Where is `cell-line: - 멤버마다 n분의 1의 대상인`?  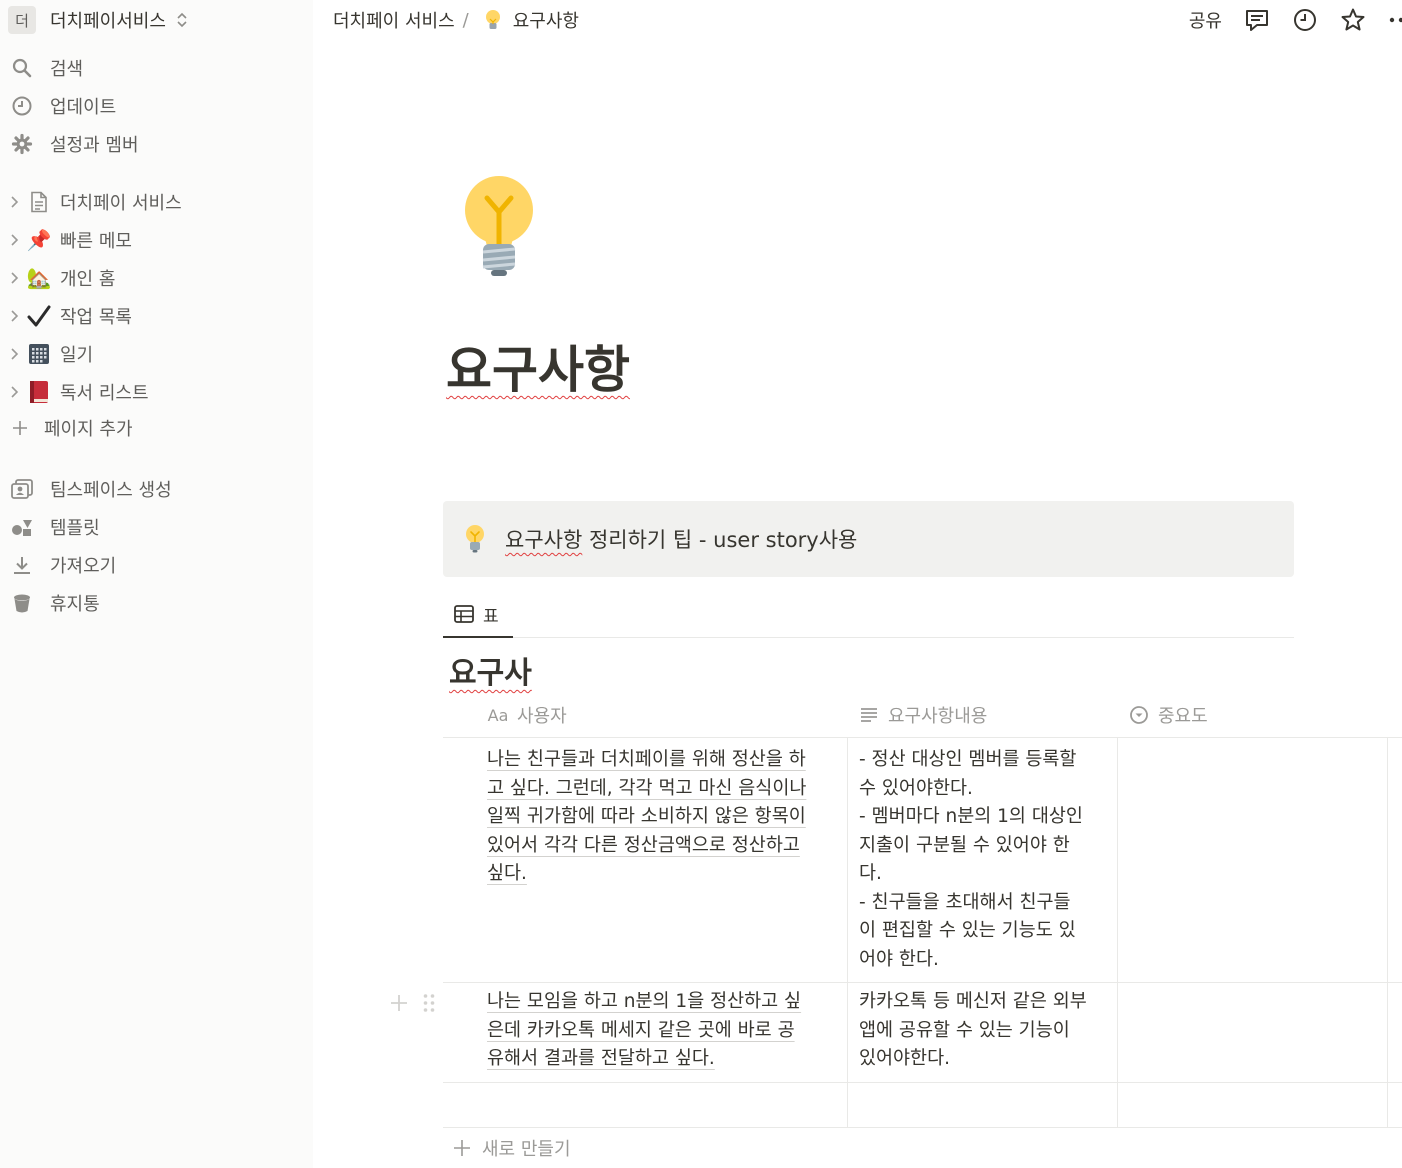
cell-line: - 멤버마다 n분의 1의 대상인 is located at coordinates (971, 816).